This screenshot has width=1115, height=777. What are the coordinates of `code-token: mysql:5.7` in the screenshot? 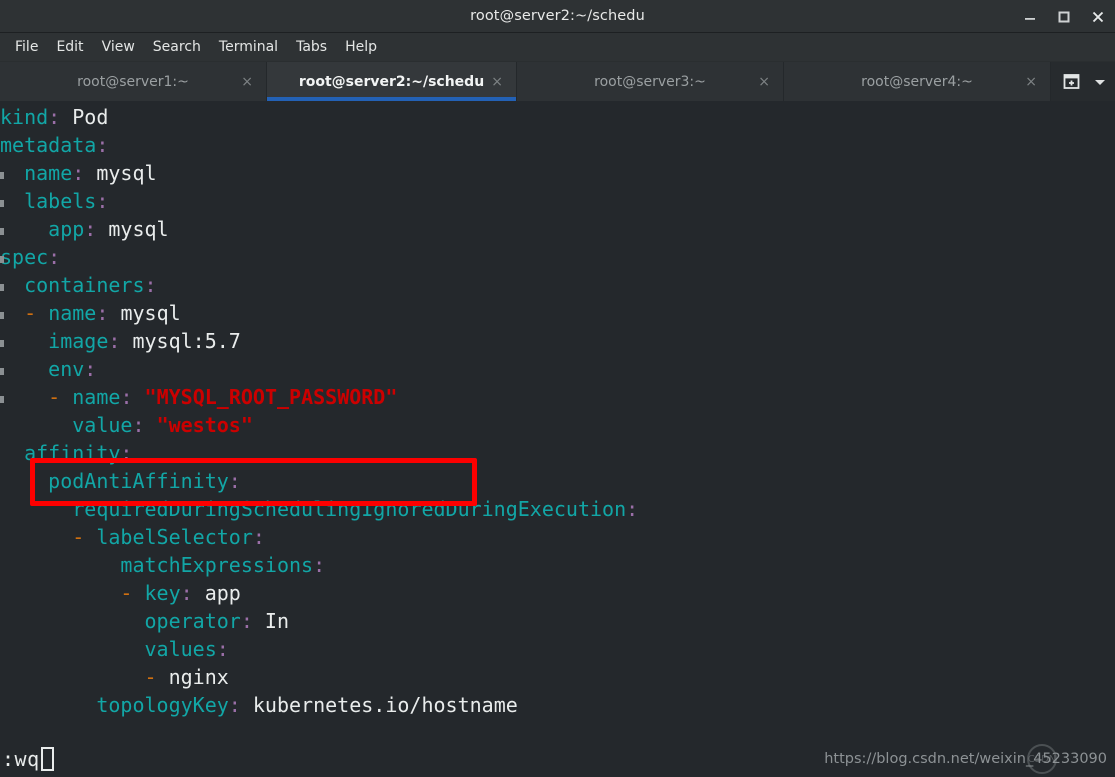 It's located at (180, 341).